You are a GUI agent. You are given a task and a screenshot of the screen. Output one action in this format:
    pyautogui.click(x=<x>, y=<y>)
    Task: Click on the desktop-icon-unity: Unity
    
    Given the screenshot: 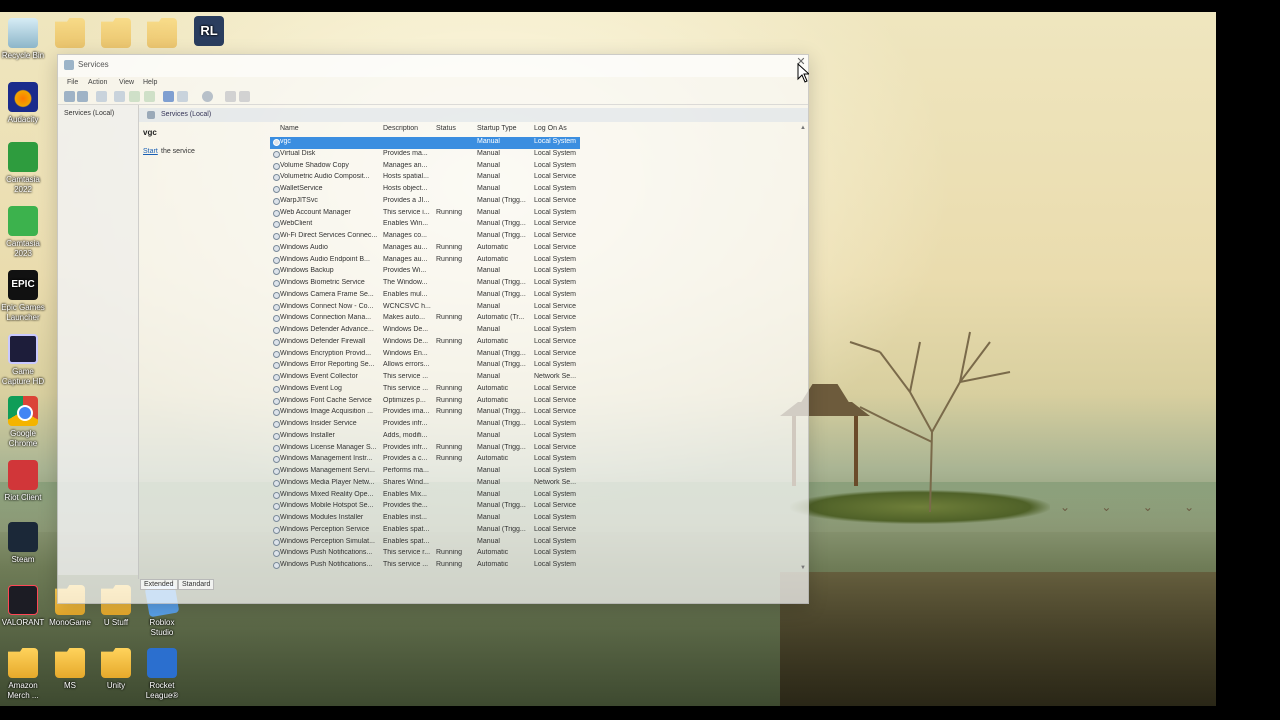 What is the action you would take?
    pyautogui.click(x=116, y=669)
    